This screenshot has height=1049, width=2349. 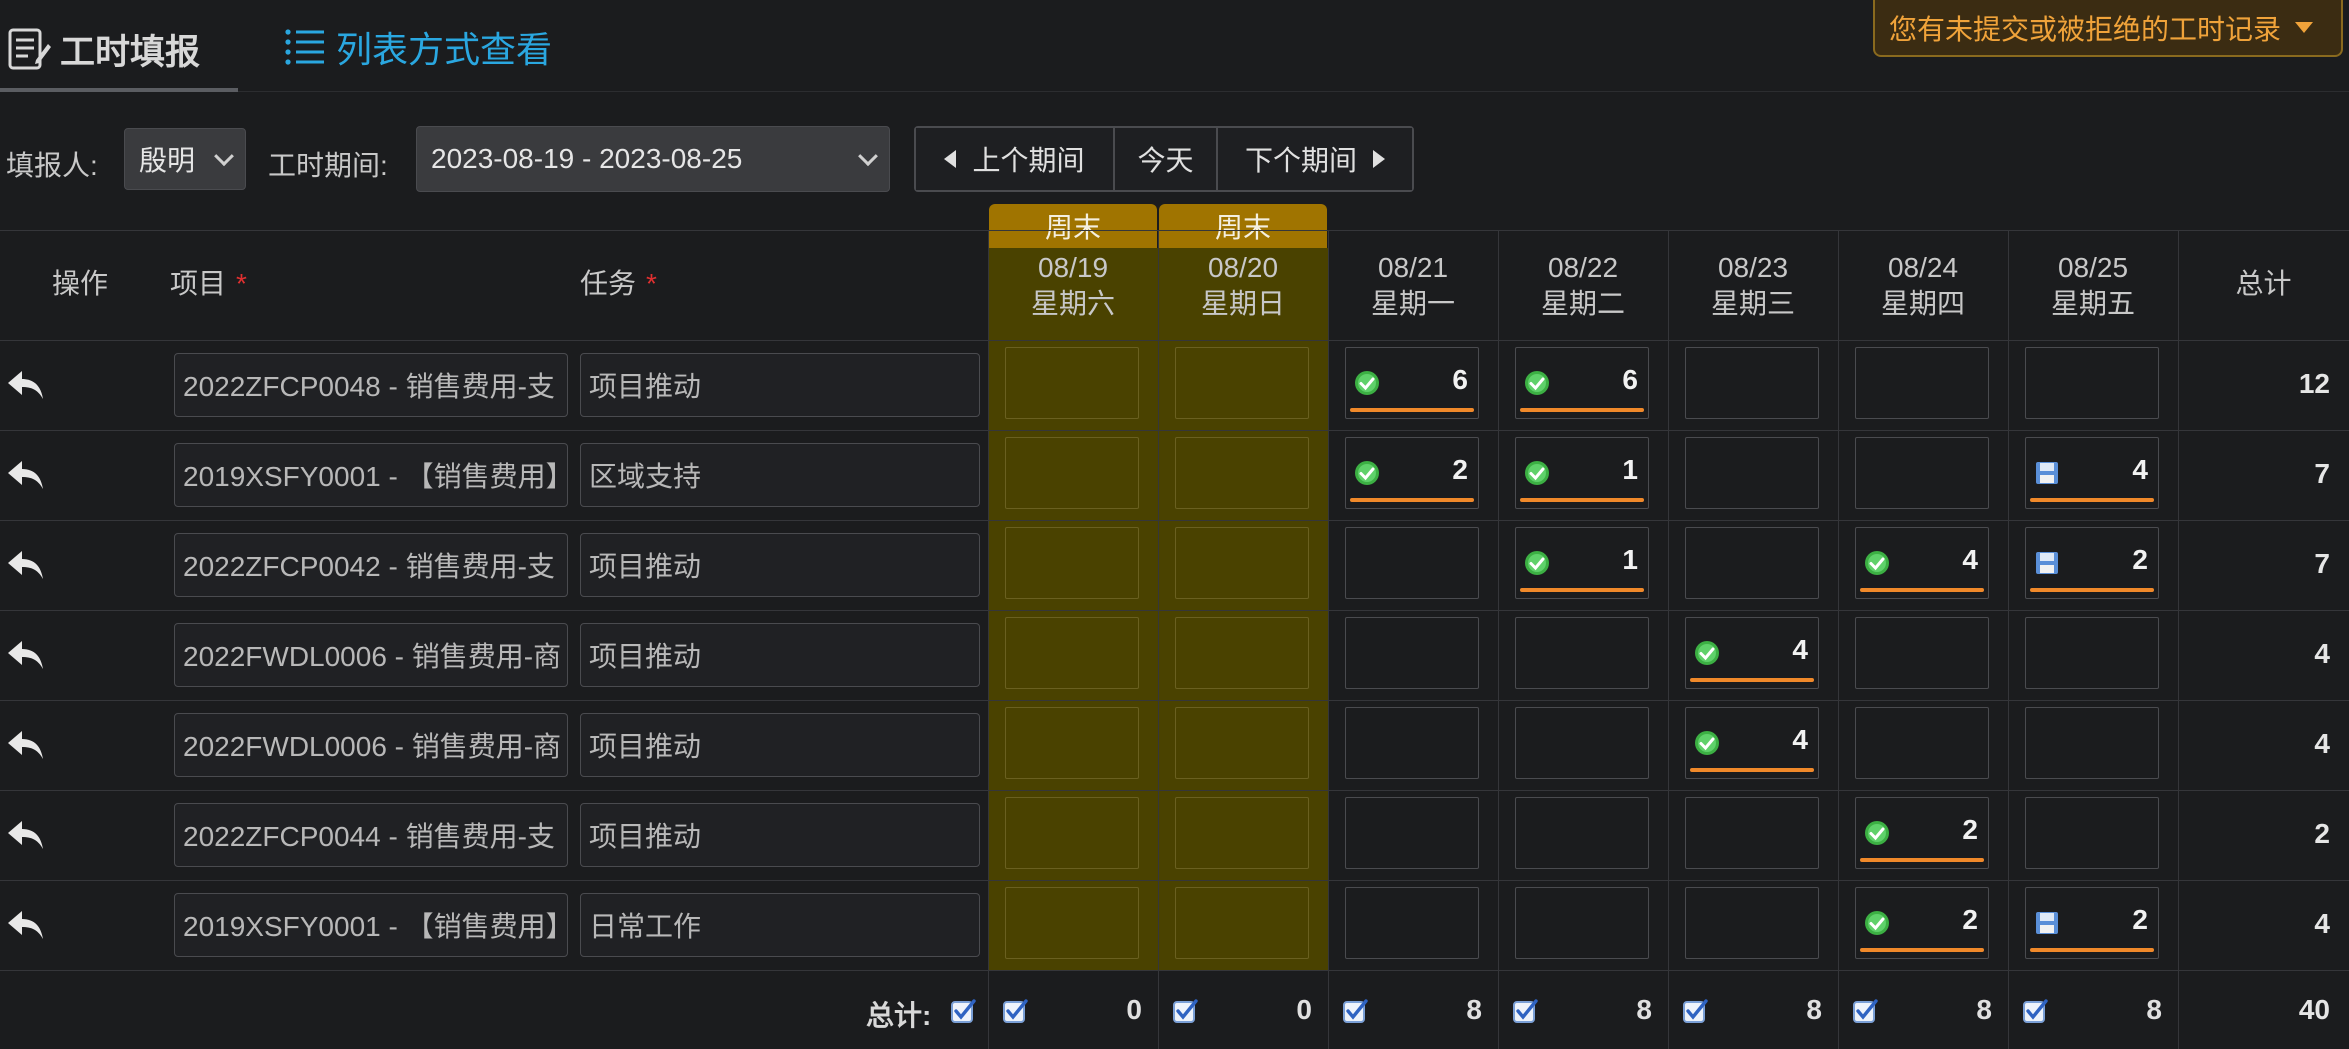 What do you see at coordinates (2322, 833) in the screenshot?
I see `row-total: 2` at bounding box center [2322, 833].